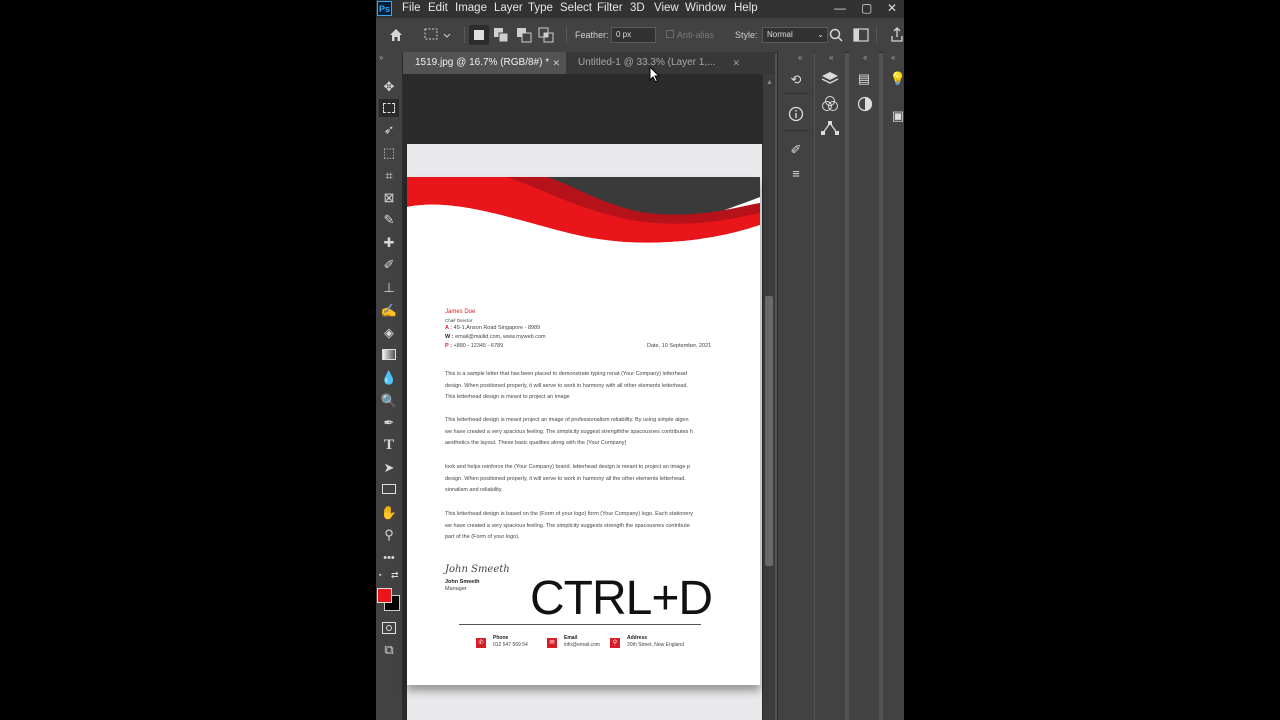 The height and width of the screenshot is (720, 1280). I want to click on paragraph-line: sionalism and reliability., so click(474, 490).